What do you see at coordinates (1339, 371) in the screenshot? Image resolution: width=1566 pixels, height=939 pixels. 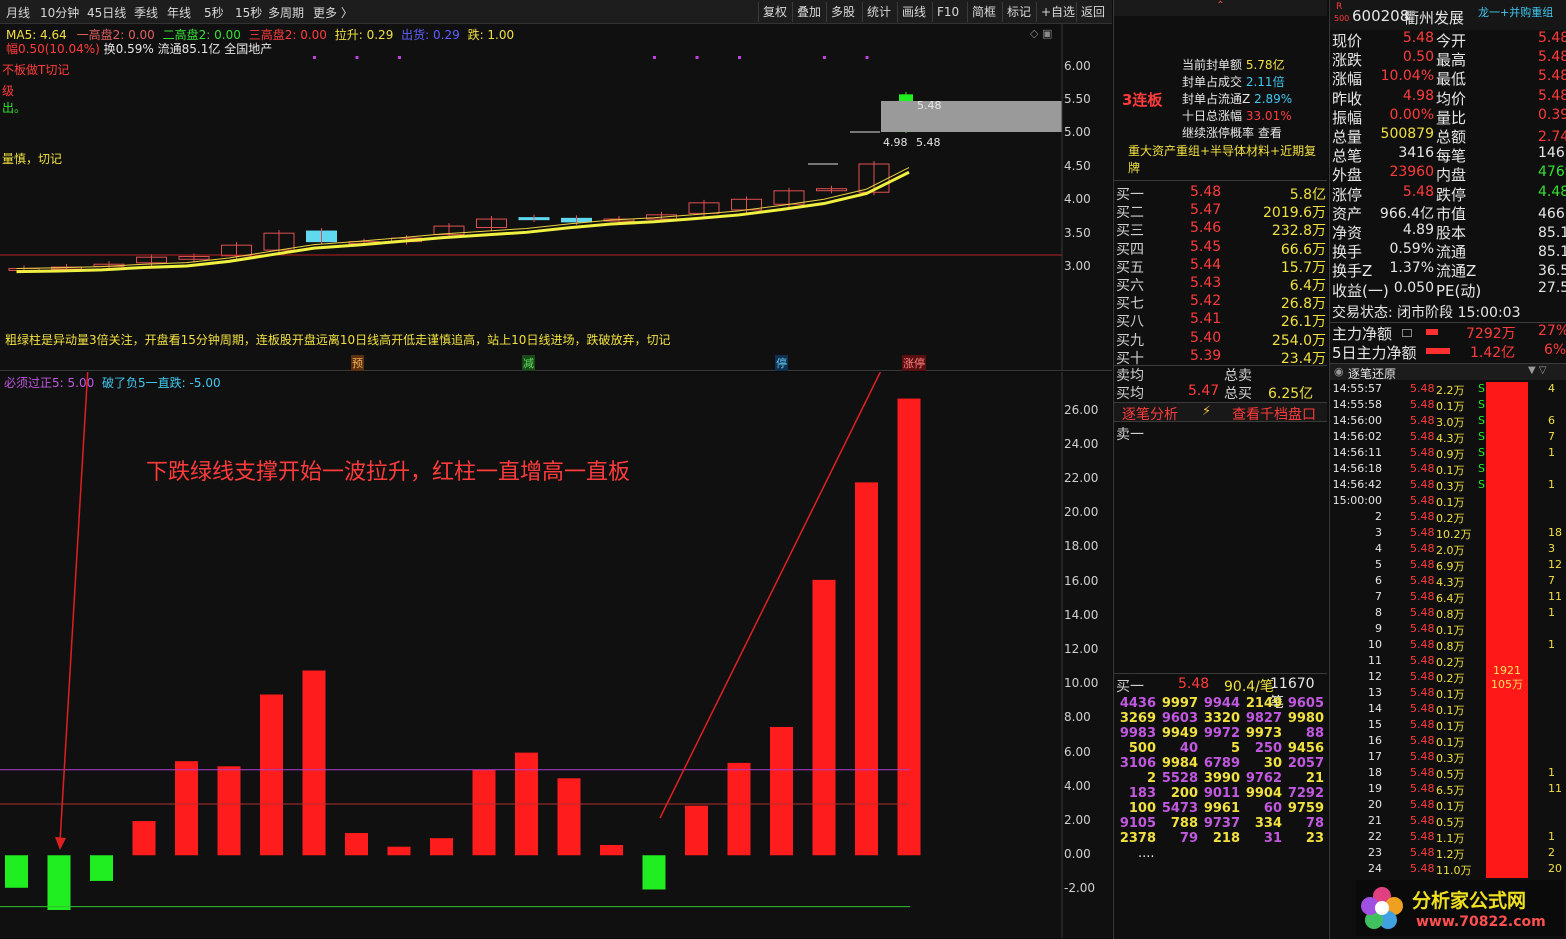 I see `ticks-toggle-icon: ◉` at bounding box center [1339, 371].